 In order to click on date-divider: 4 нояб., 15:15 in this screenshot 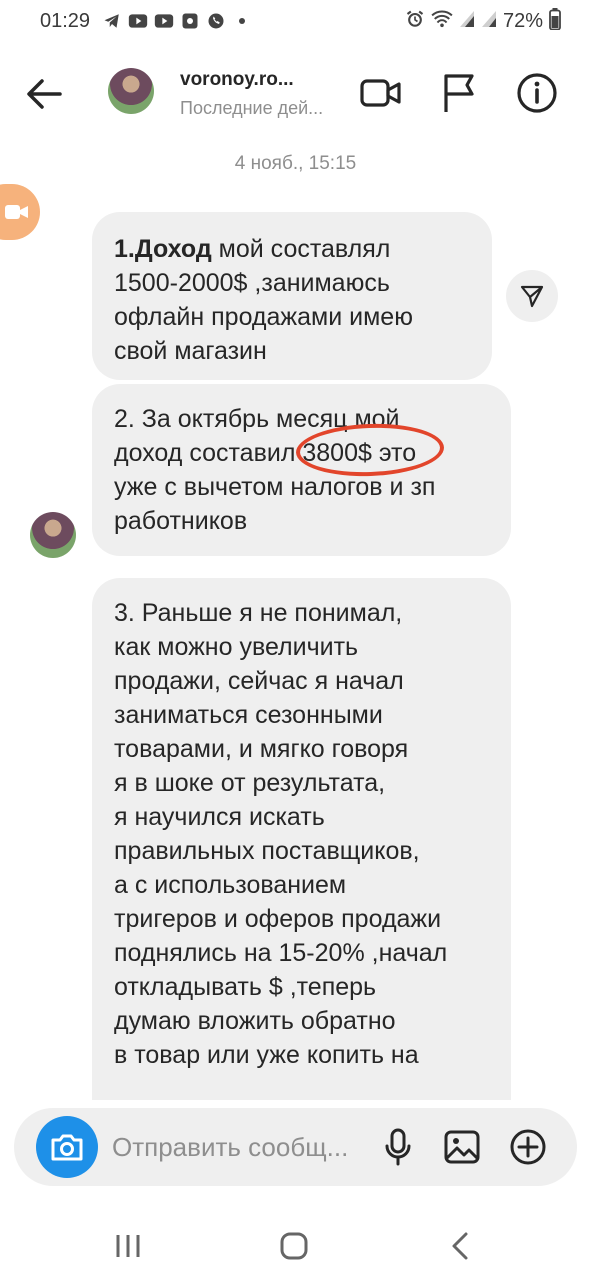, I will do `click(295, 163)`.